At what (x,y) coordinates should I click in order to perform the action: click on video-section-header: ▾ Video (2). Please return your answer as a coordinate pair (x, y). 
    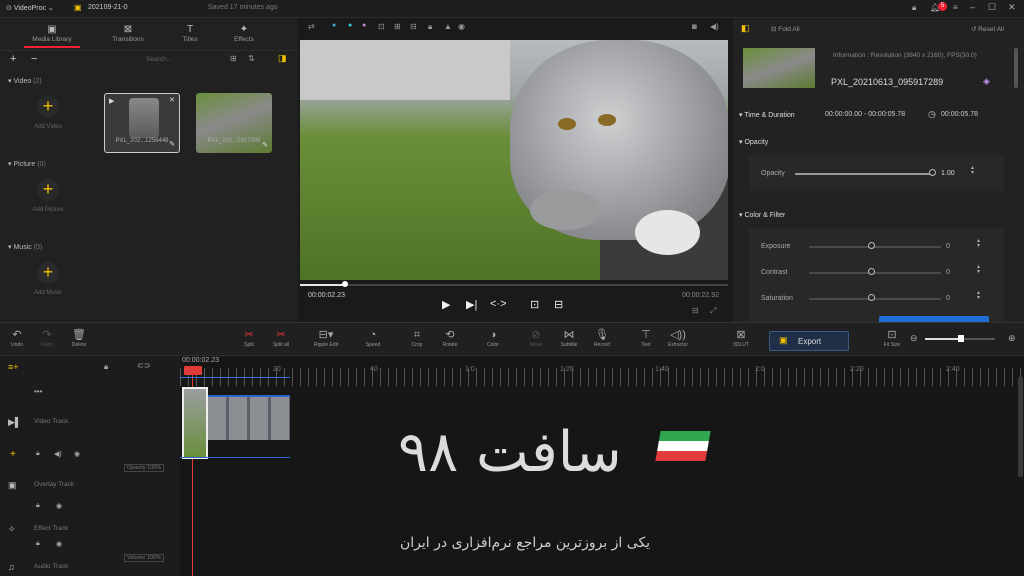
    Looking at the image, I should click on (25, 81).